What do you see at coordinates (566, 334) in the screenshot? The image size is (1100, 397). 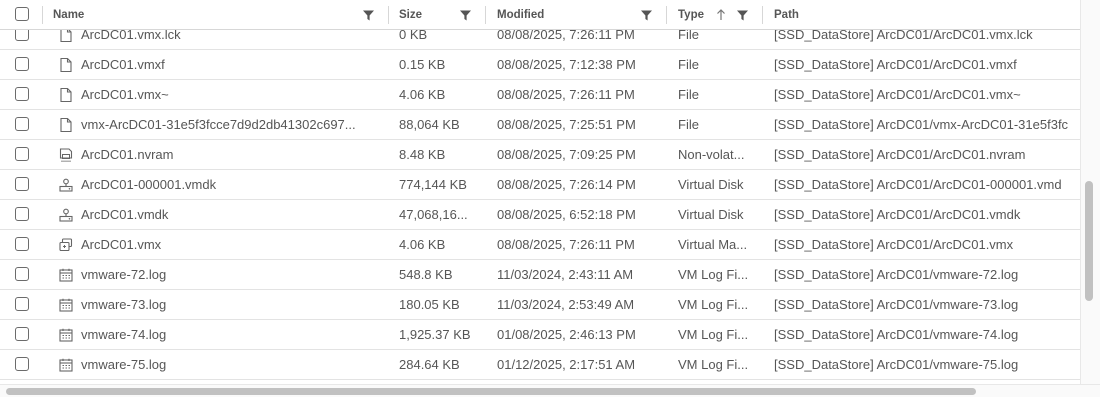 I see `file-modified: 01/08/2025, 2:46:13 PM` at bounding box center [566, 334].